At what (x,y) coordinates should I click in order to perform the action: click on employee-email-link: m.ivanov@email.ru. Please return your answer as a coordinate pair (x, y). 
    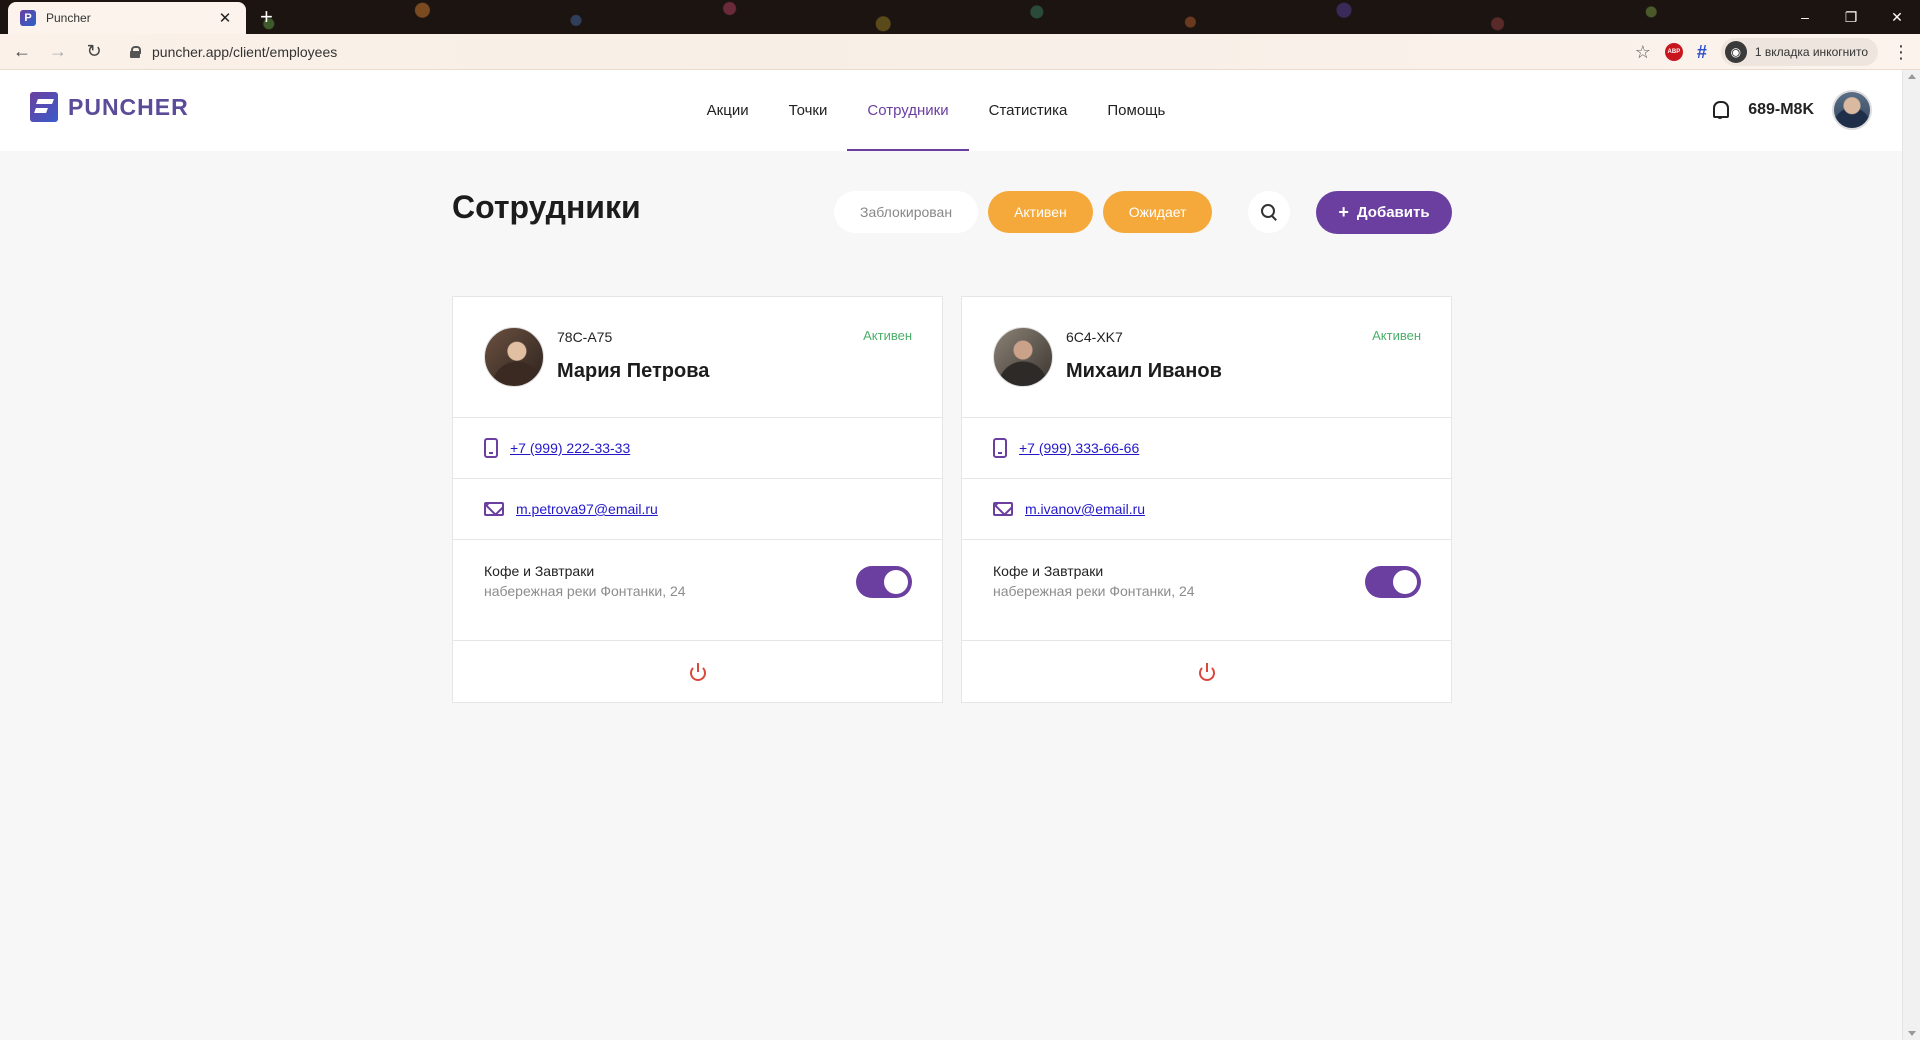
    Looking at the image, I should click on (1085, 509).